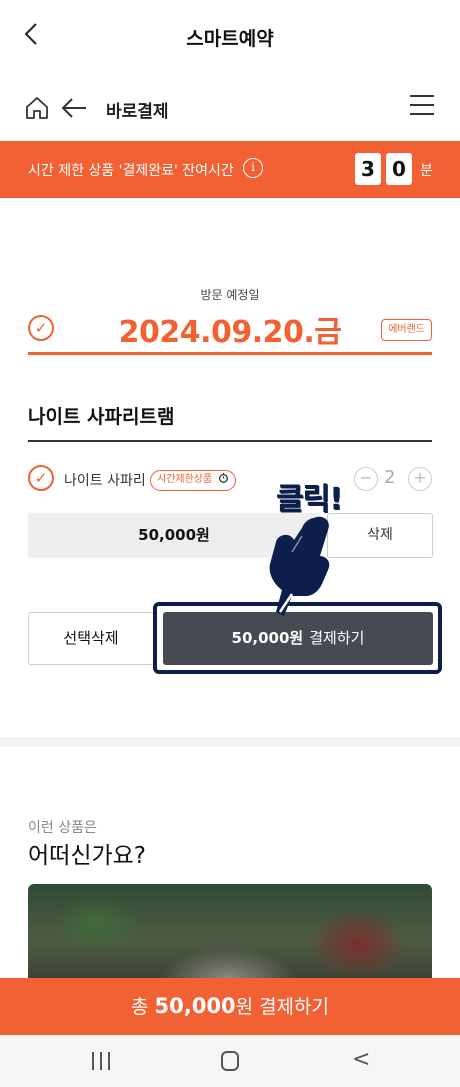 This screenshot has width=460, height=1087. I want to click on recent-apps-icon, so click(101, 1061).